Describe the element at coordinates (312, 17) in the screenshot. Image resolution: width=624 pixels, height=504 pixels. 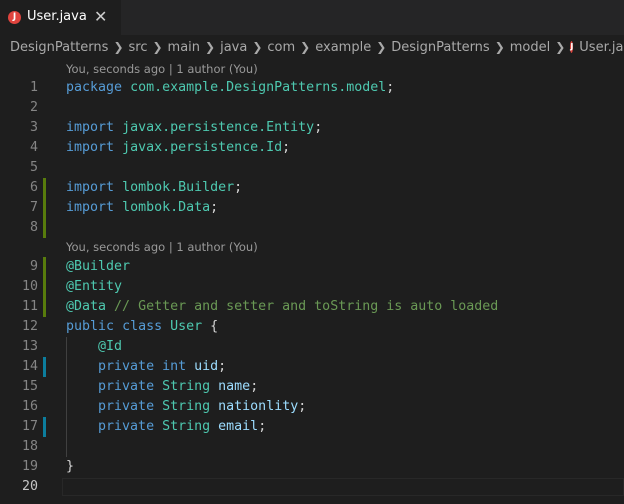
I see `tab-bar: J User.java ✕` at that location.